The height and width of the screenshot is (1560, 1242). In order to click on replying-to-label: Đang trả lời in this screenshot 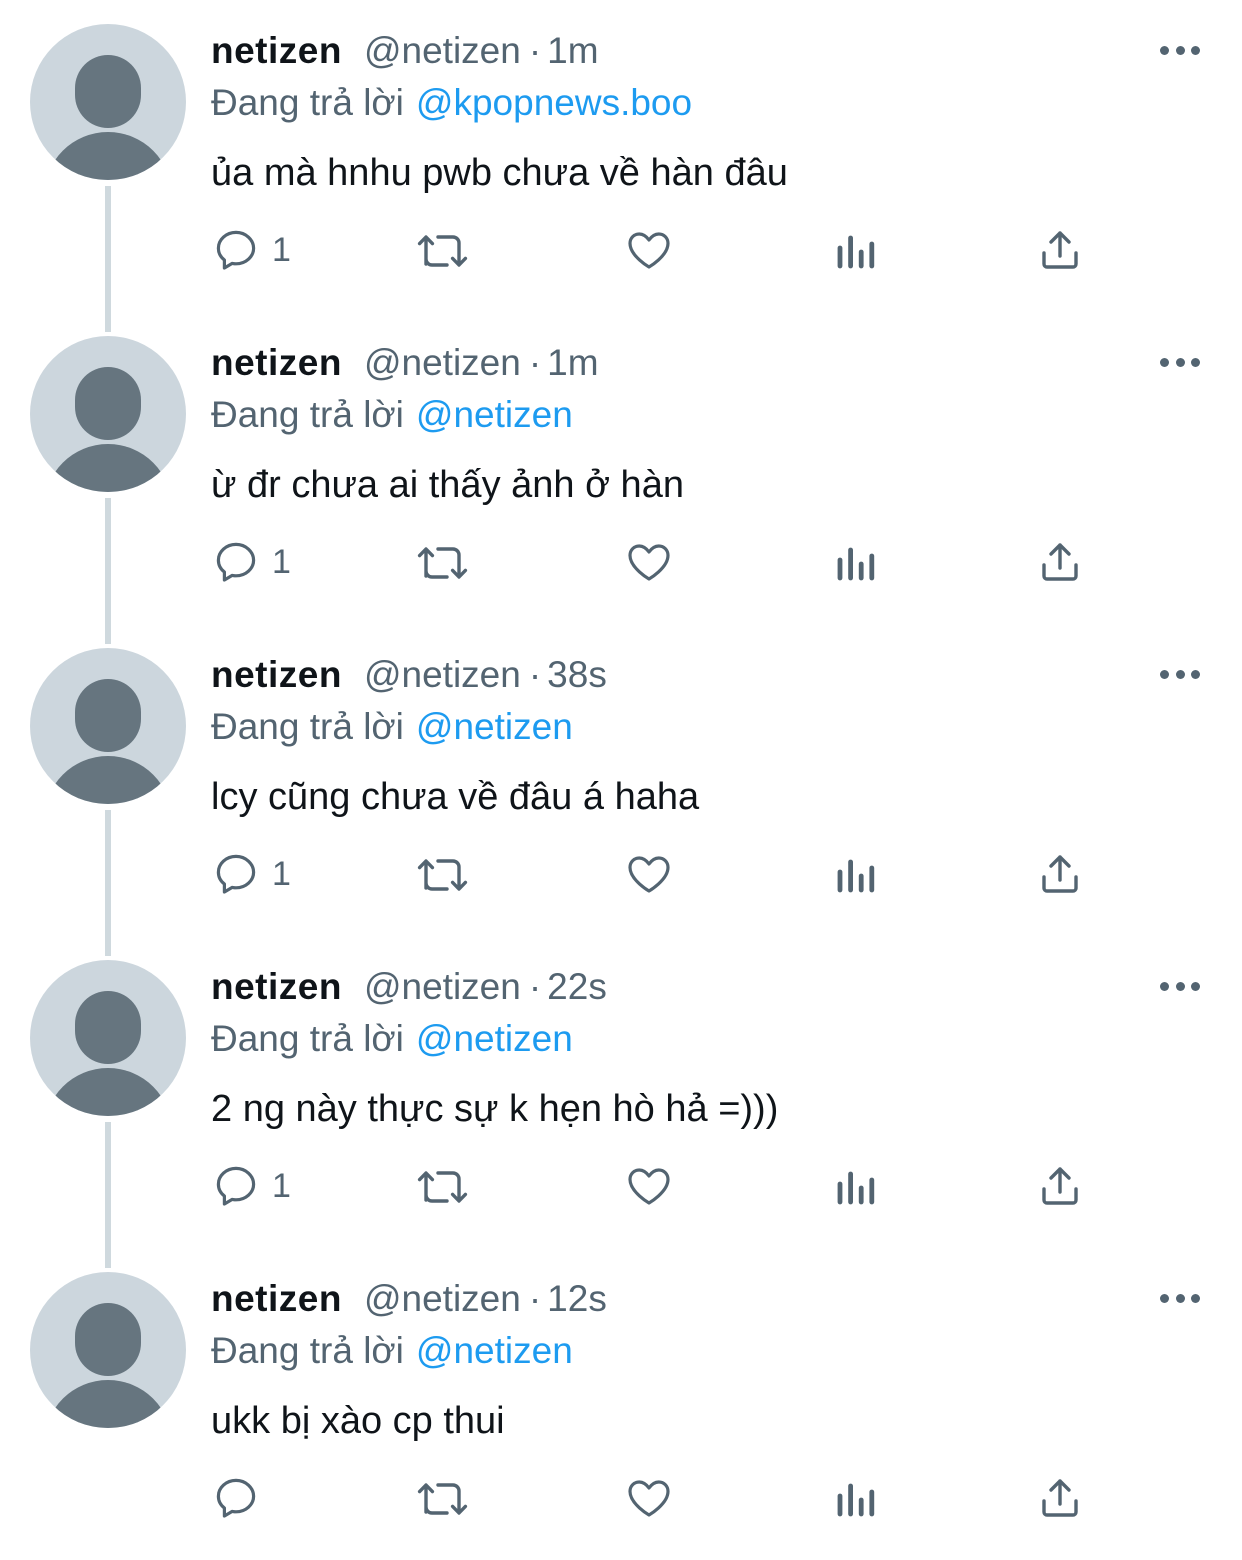, I will do `click(307, 726)`.